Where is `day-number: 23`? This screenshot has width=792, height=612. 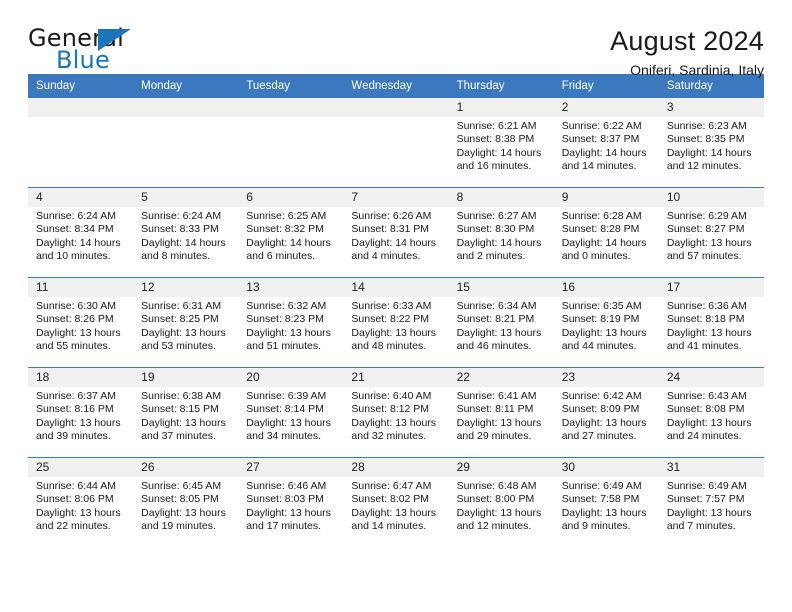
day-number: 23 is located at coordinates (606, 377).